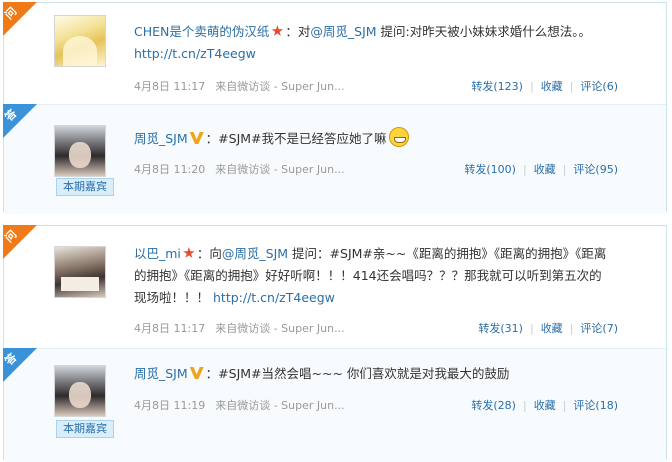 The width and height of the screenshot is (672, 462). What do you see at coordinates (599, 86) in the screenshot?
I see `comment-button: 评论(6)` at bounding box center [599, 86].